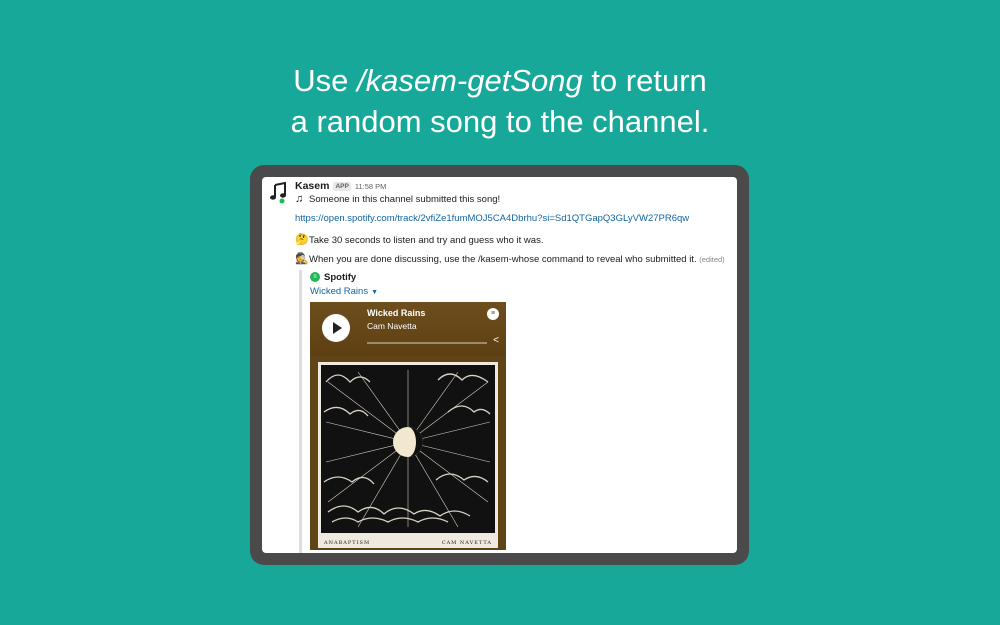 This screenshot has height=625, width=1000. What do you see at coordinates (312, 186) in the screenshot?
I see `author-name: Kasem` at bounding box center [312, 186].